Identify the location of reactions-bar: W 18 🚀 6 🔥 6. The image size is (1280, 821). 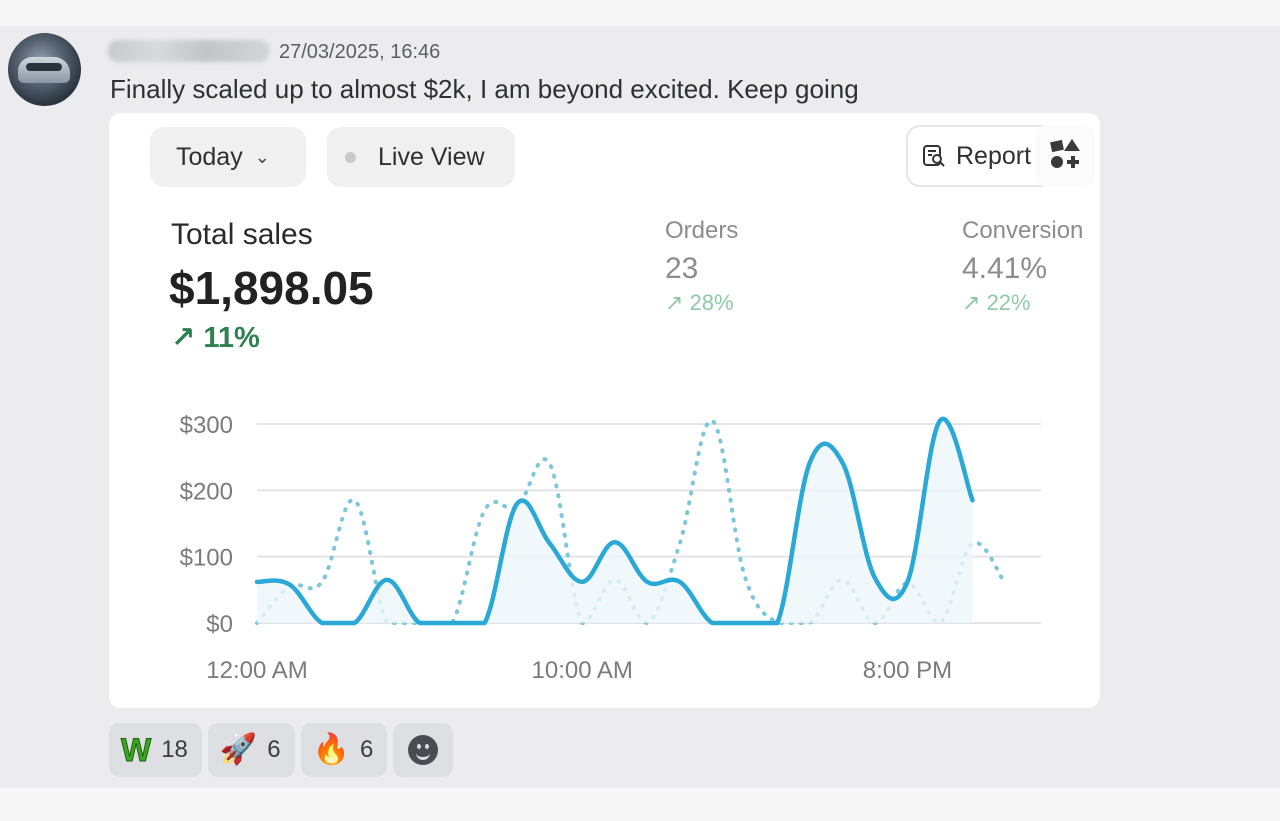
(281, 750).